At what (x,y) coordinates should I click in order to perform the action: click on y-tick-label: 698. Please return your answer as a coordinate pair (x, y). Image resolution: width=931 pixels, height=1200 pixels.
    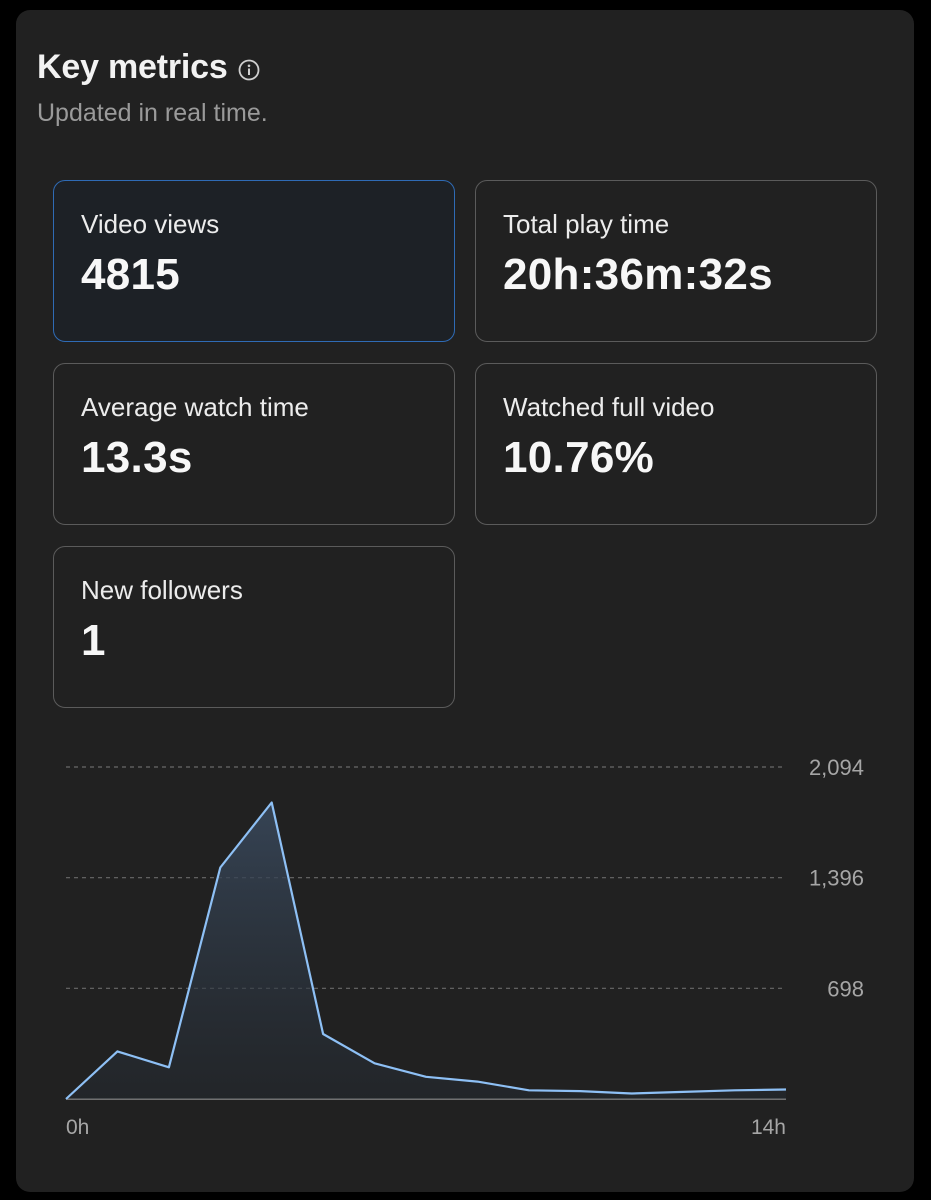
    Looking at the image, I should click on (845, 988).